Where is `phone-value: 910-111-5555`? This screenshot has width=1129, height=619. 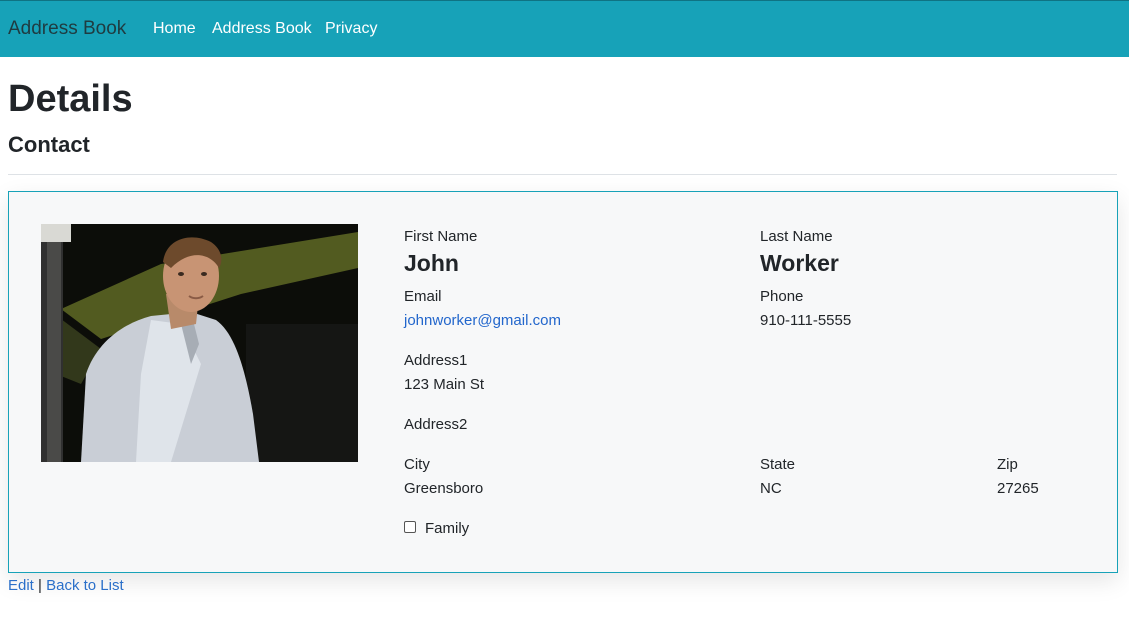
phone-value: 910-111-5555 is located at coordinates (806, 320).